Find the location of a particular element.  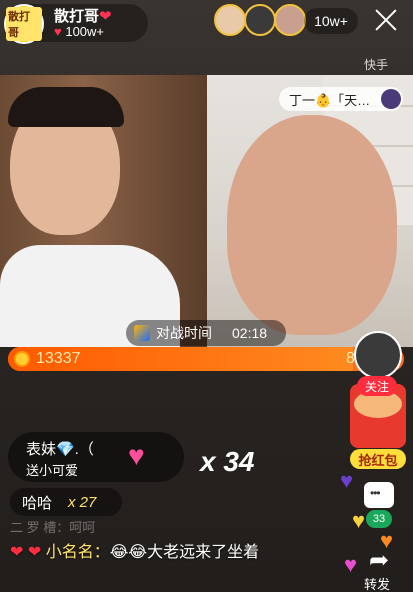

battle-score-bar: 13337 8 is located at coordinates (206, 359).